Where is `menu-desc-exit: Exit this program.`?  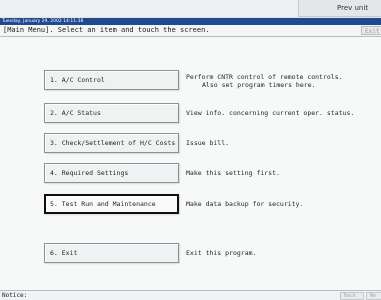
menu-desc-exit: Exit this program. is located at coordinates (221, 253).